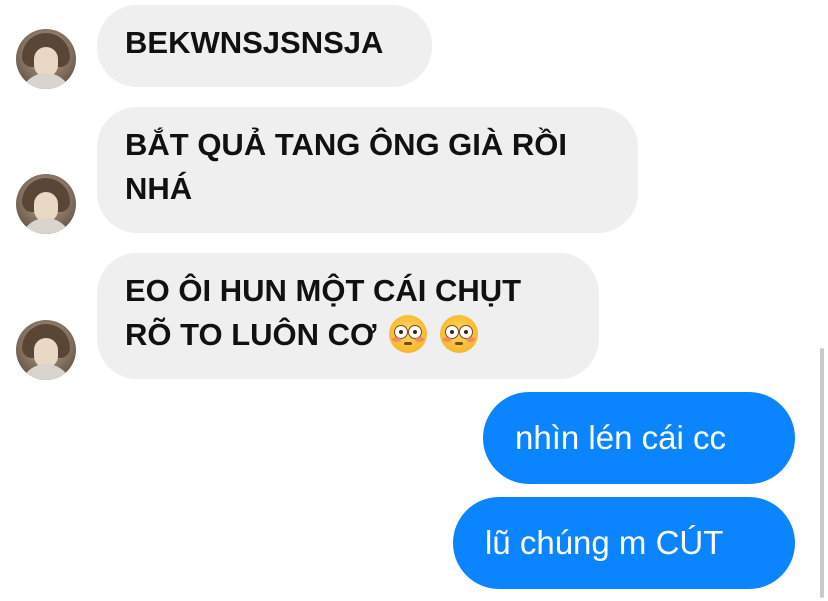 This screenshot has height=601, width=828. I want to click on incoming-message-bubble: BEKWNSJSNSJA, so click(264, 46).